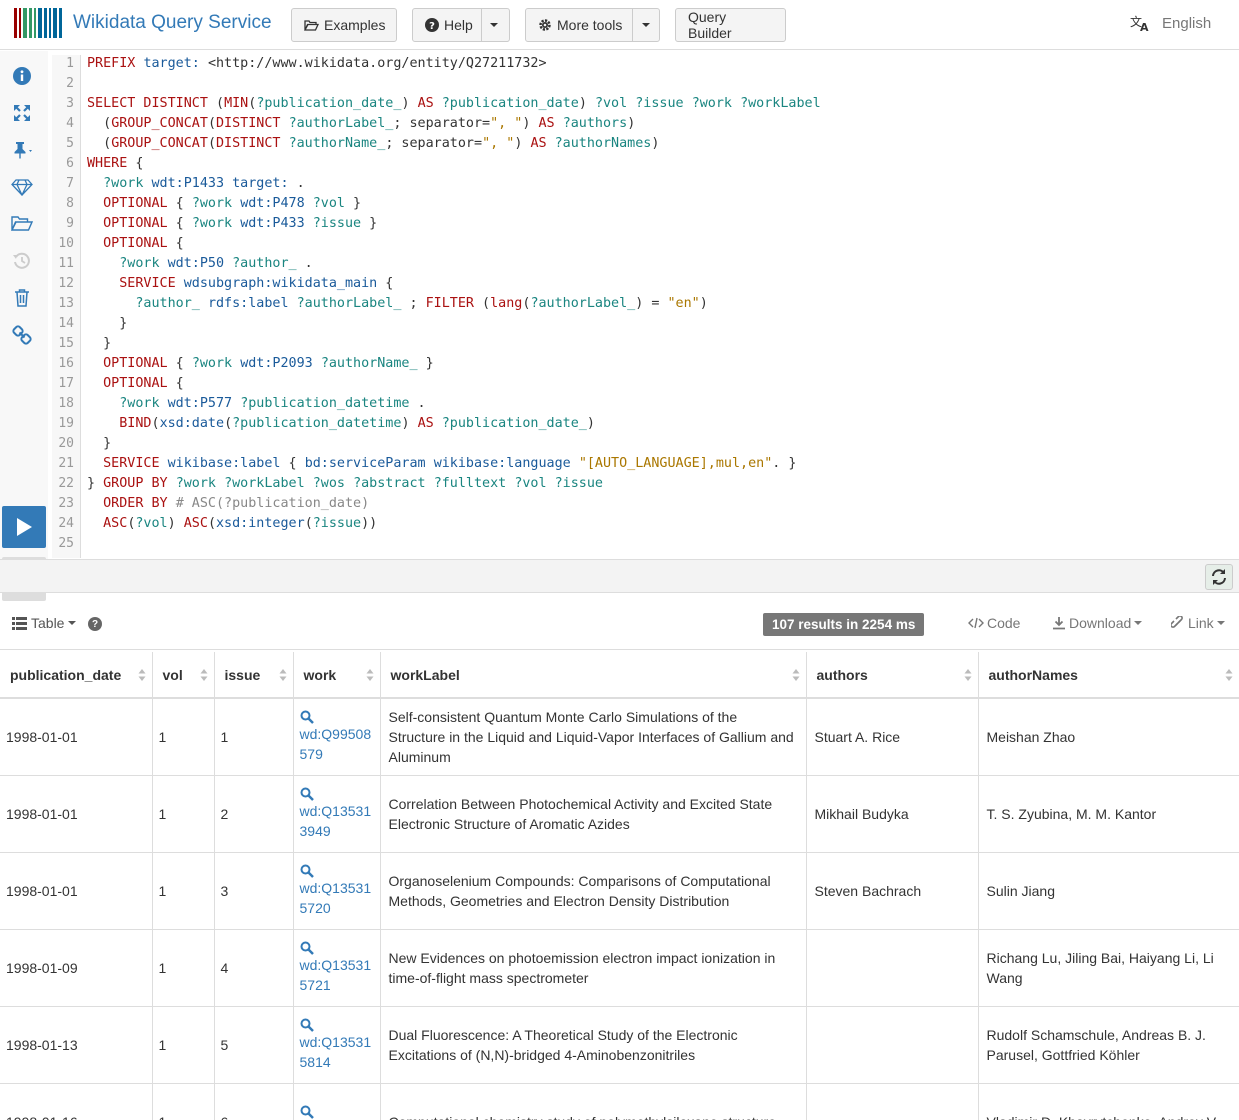 This screenshot has height=1120, width=1239. Describe the element at coordinates (1108, 737) in the screenshot. I see `cell-author-names: Meishan Zhao` at that location.